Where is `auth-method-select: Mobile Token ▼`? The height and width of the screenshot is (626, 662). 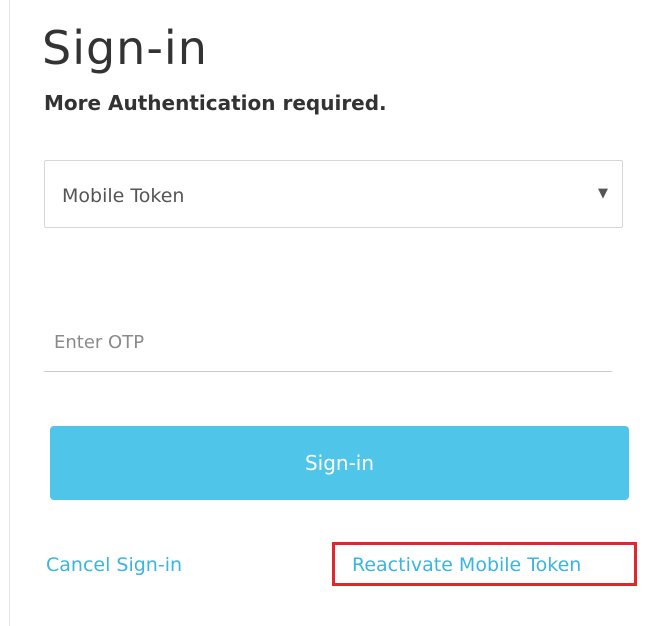
auth-method-select: Mobile Token ▼ is located at coordinates (333, 194).